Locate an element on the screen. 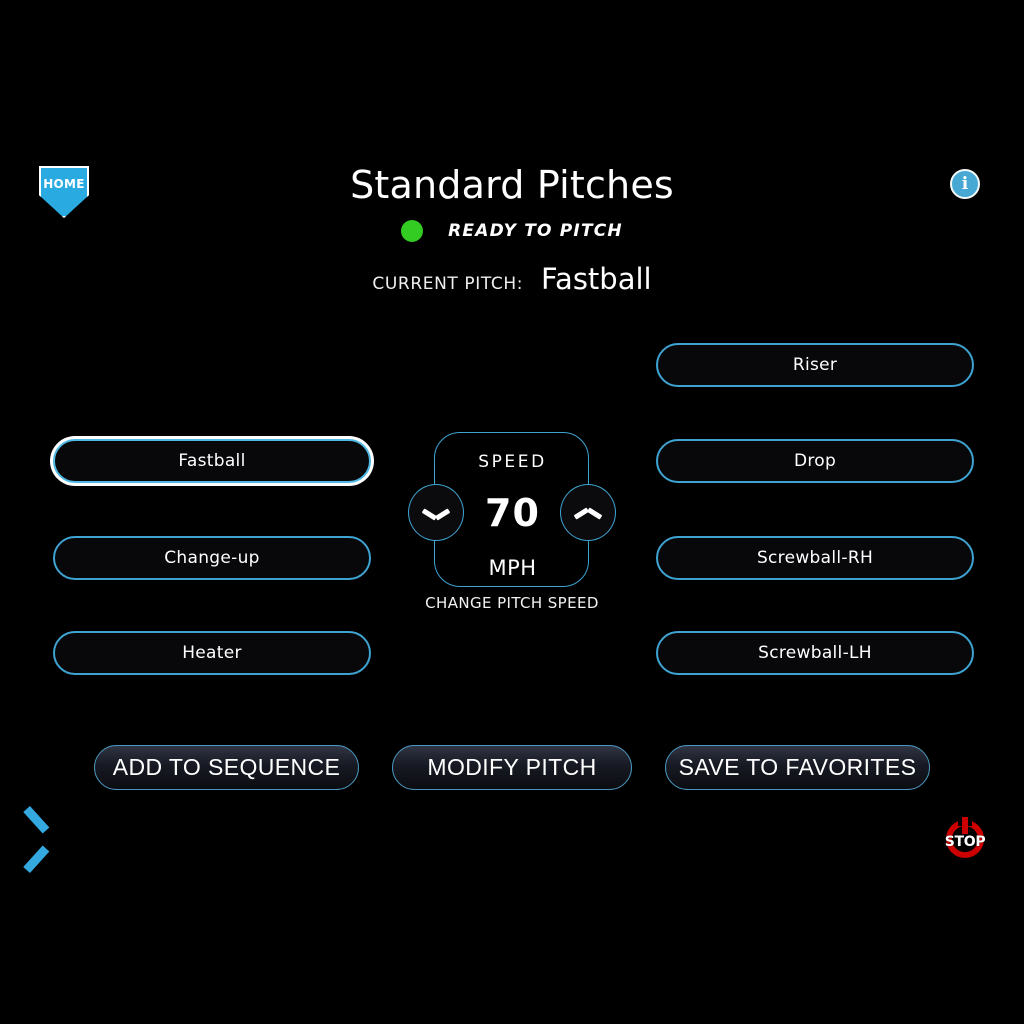 The image size is (1024, 1024). home-button-label: HOME is located at coordinates (64, 184).